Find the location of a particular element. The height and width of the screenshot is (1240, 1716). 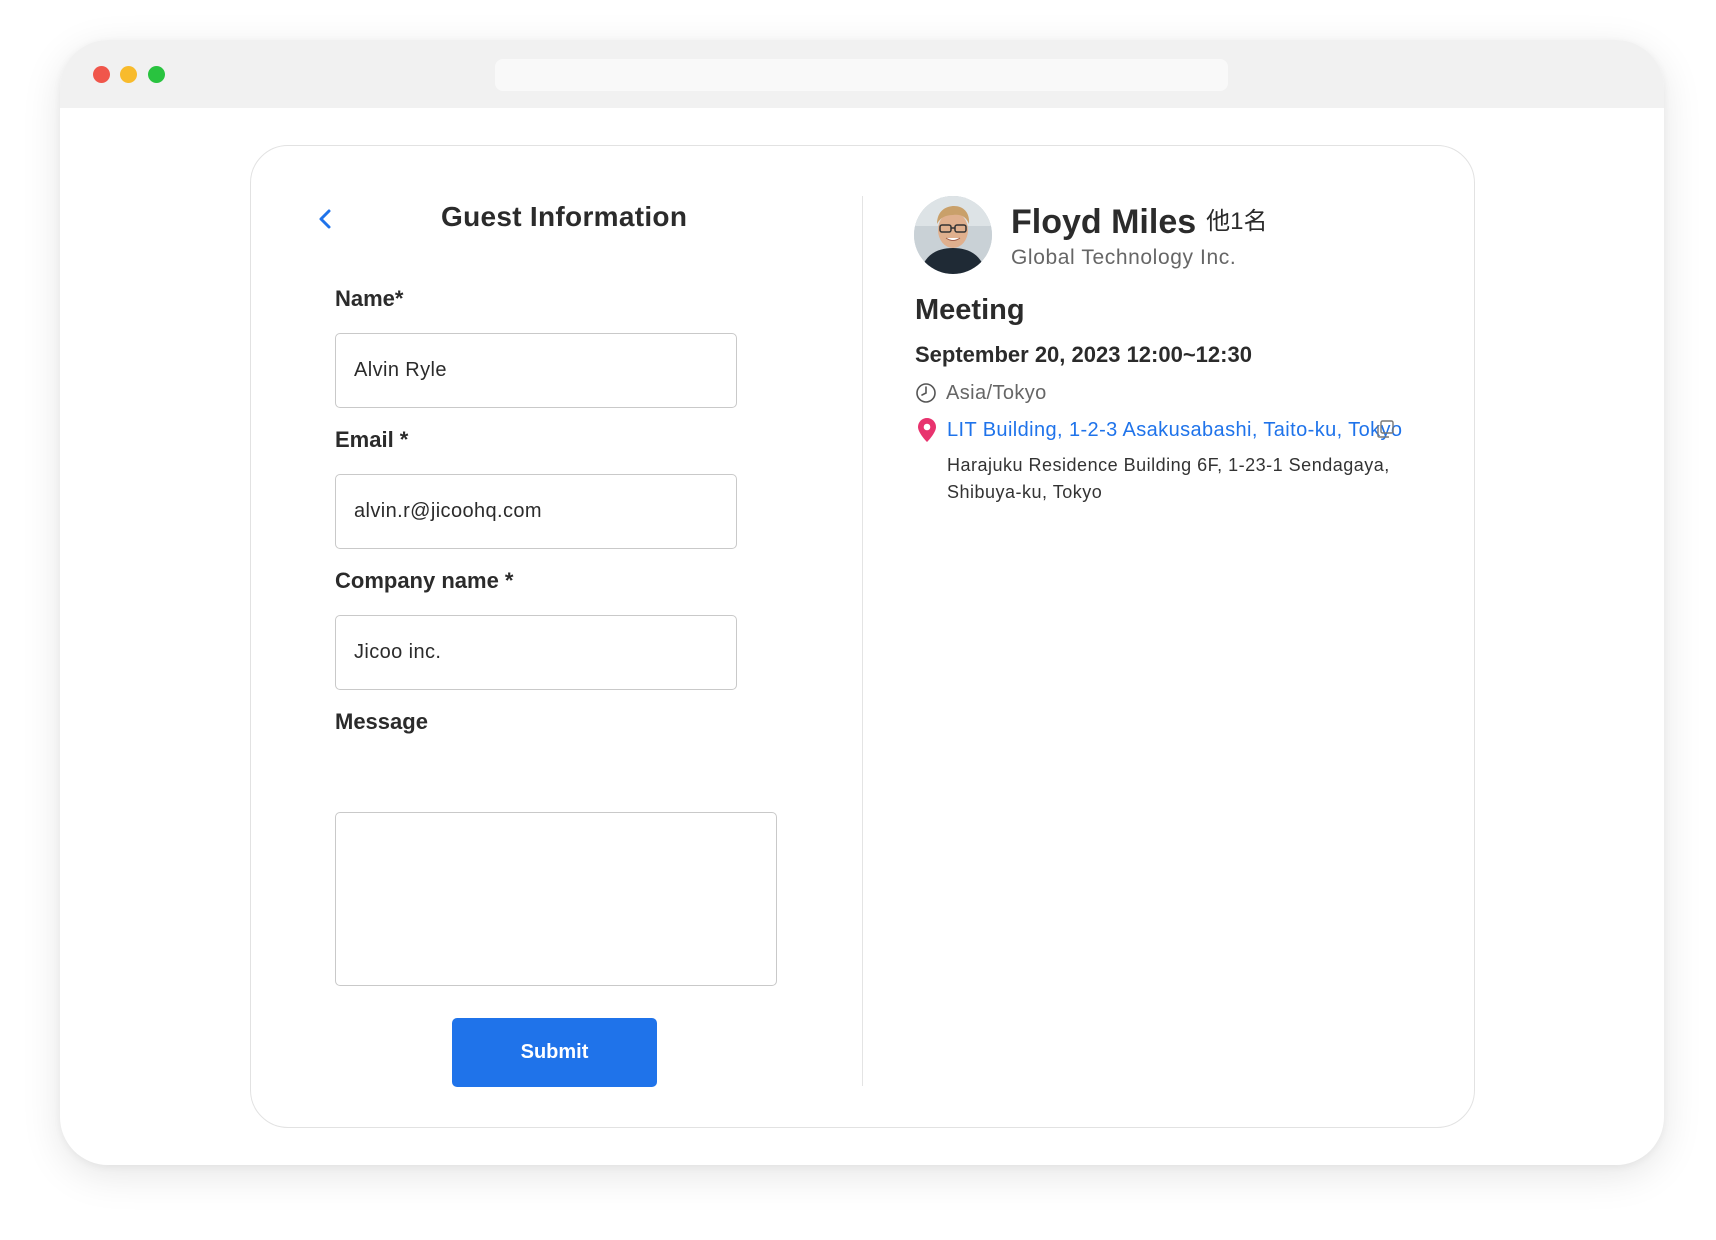

back-button is located at coordinates (326, 219).